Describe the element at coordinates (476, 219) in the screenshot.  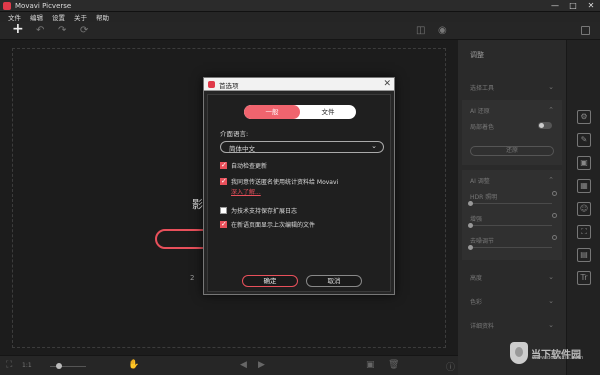
I see `enhance-label: 增强` at that location.